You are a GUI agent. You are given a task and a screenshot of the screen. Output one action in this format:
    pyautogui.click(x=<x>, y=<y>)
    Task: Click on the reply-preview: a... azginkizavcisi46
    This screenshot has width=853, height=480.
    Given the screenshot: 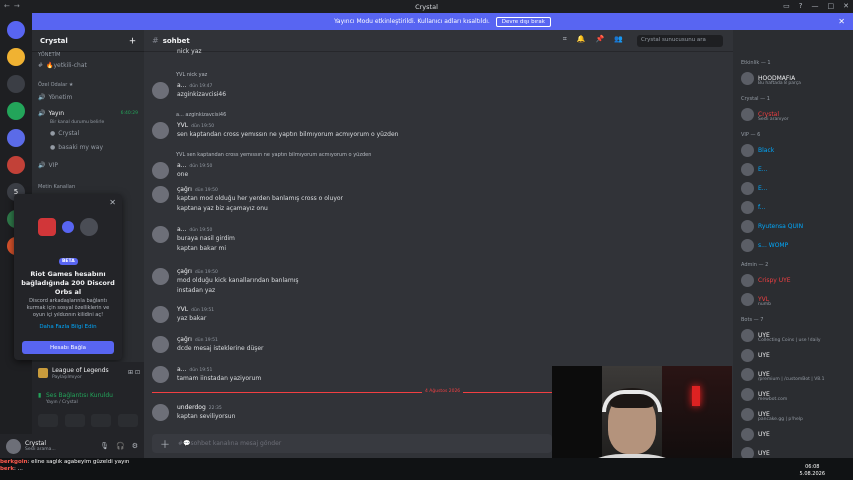 What is the action you would take?
    pyautogui.click(x=201, y=115)
    